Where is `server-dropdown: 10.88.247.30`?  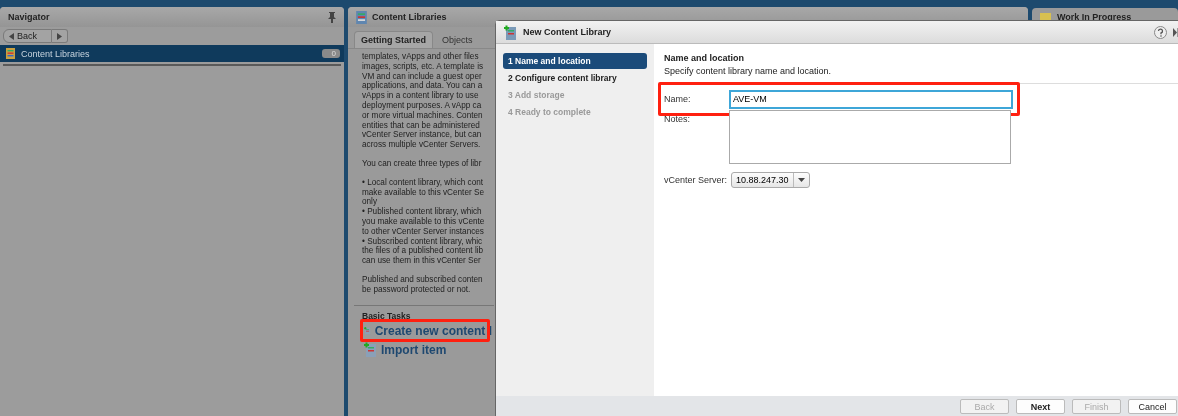
server-dropdown: 10.88.247.30 is located at coordinates (770, 180).